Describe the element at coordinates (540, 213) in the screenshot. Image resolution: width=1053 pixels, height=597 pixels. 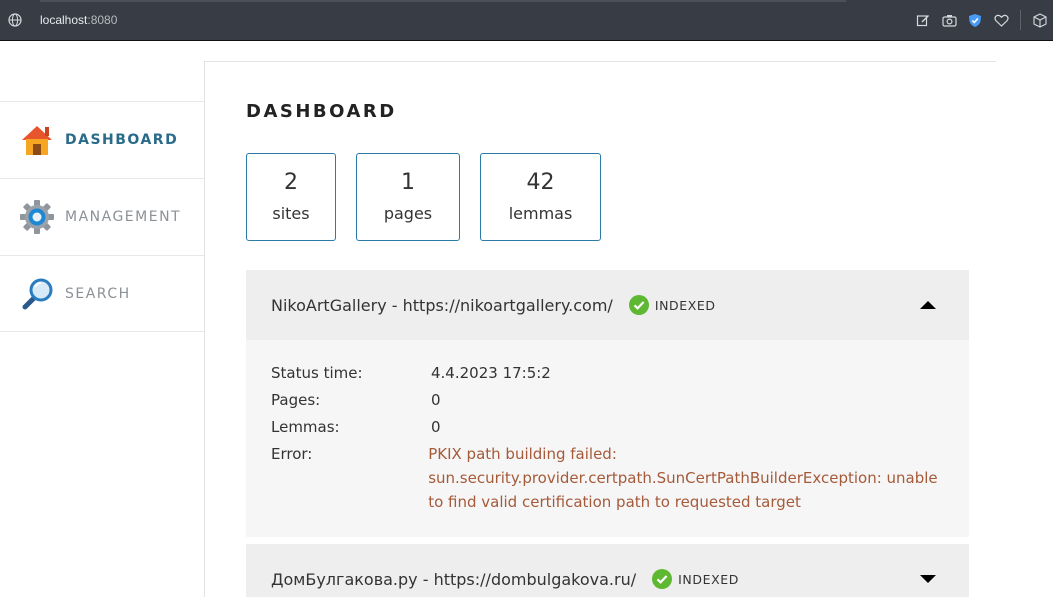
I see `stat-label: lemmas` at that location.